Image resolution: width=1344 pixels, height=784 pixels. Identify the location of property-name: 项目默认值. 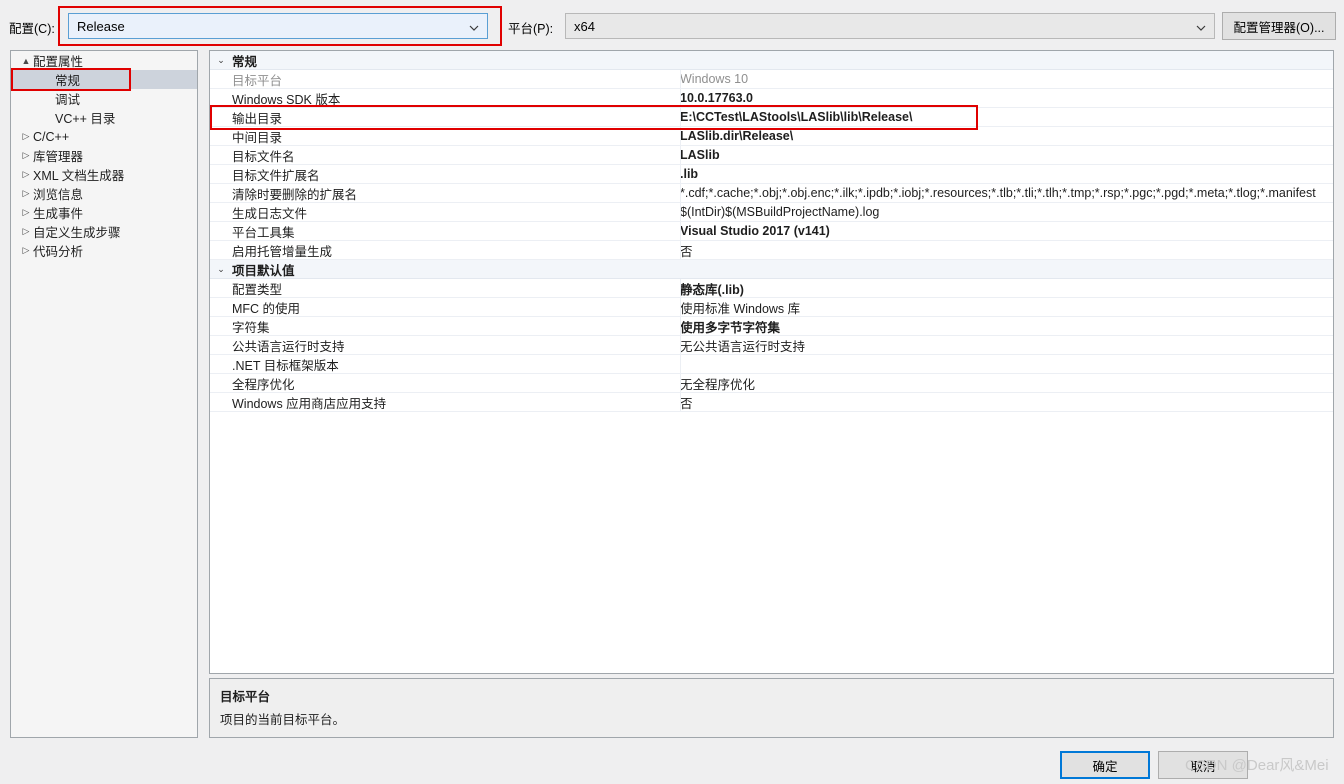
(263, 270).